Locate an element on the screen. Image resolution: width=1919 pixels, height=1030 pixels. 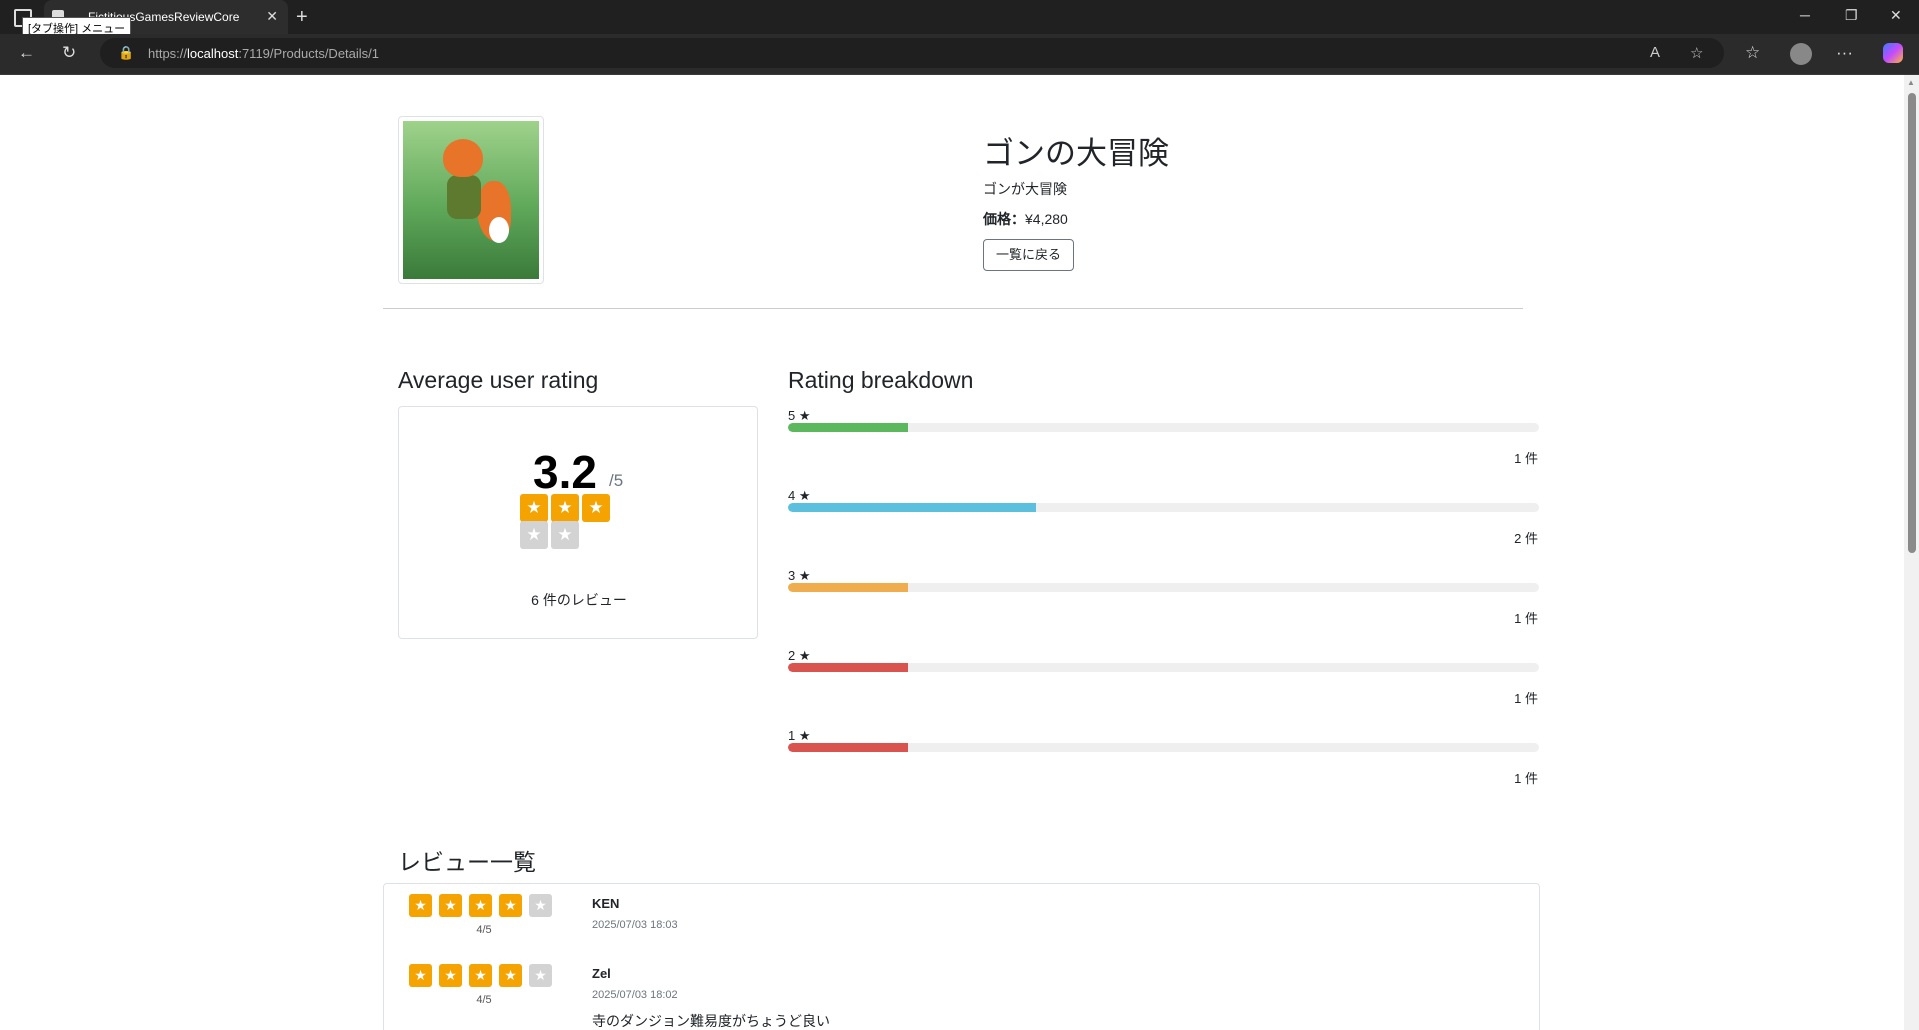
read-aloud-icon: A is located at coordinates (1655, 52).